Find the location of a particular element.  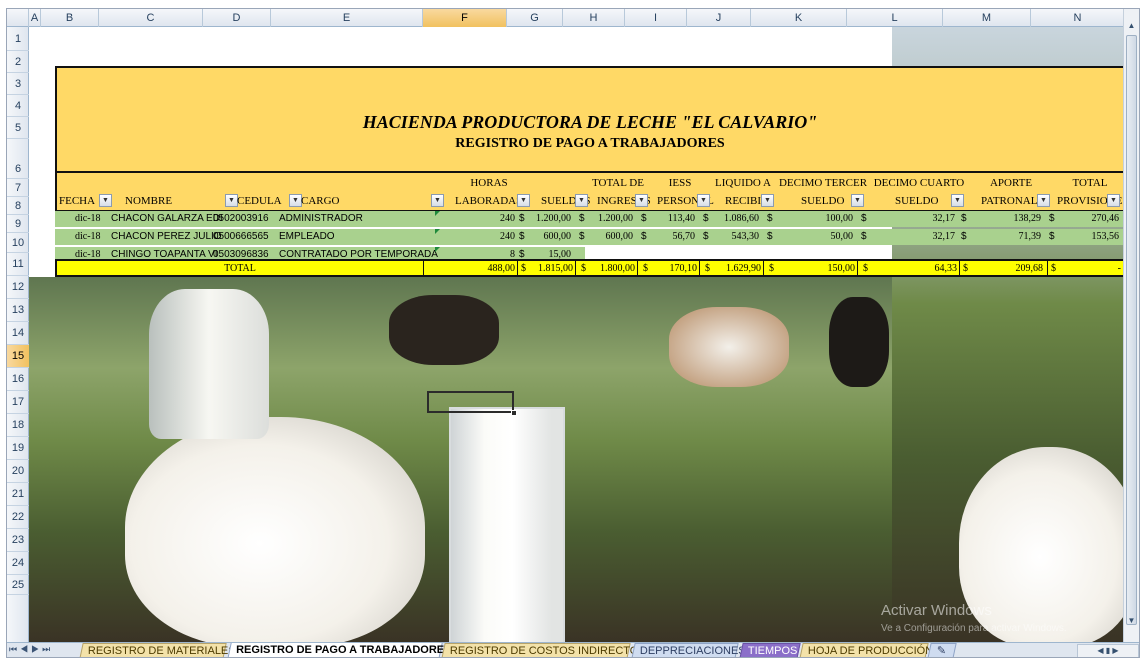

row-header-14: 14 is located at coordinates (18, 333).